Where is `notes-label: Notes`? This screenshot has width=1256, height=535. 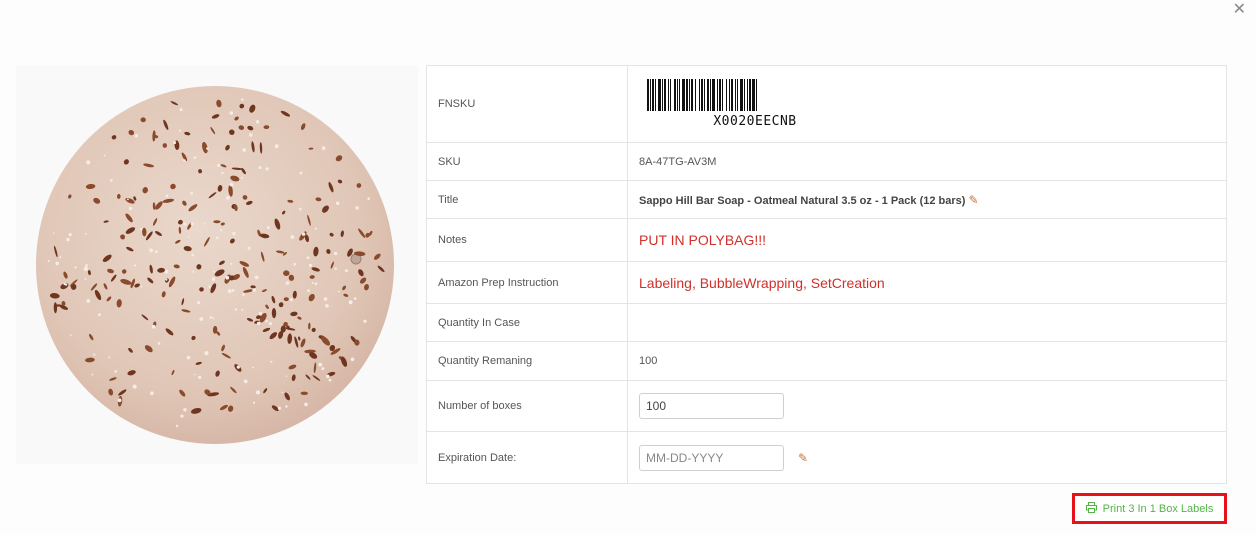 notes-label: Notes is located at coordinates (527, 240).